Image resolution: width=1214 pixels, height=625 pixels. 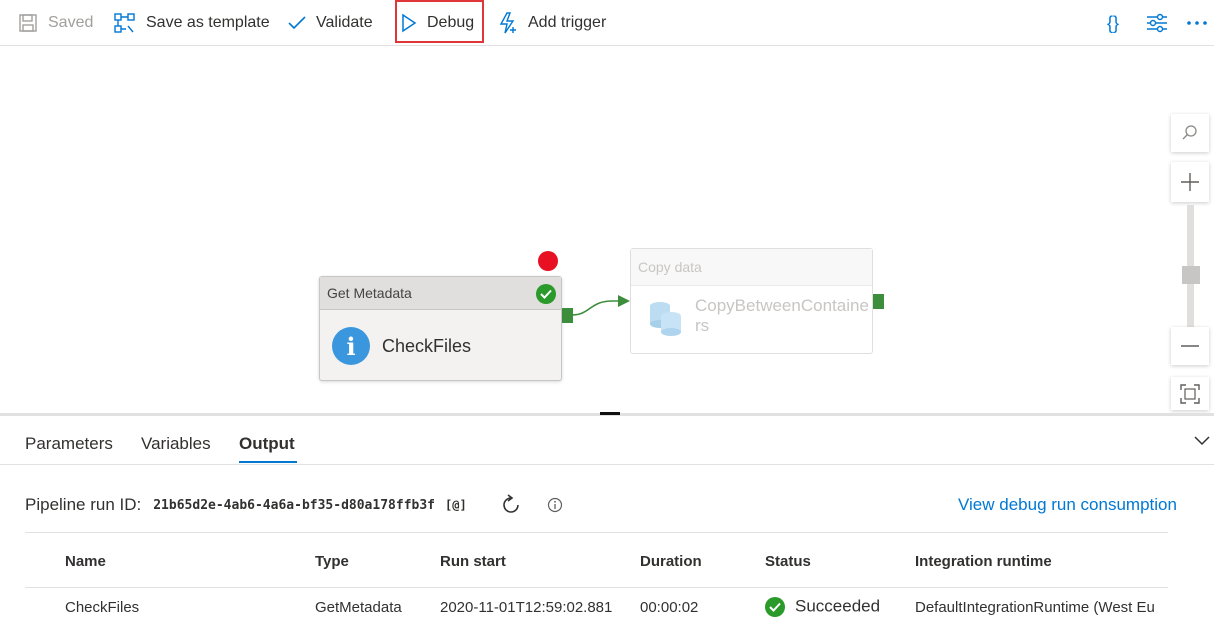 I want to click on saved-button: Saved, so click(x=55, y=23).